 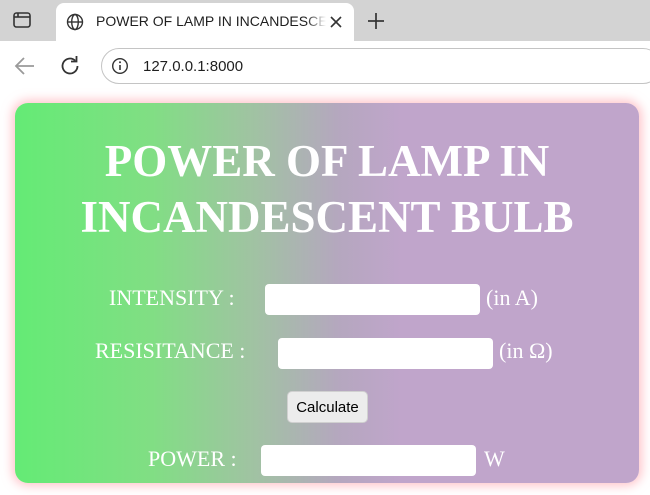 I want to click on power-label: POWER :, so click(x=192, y=458).